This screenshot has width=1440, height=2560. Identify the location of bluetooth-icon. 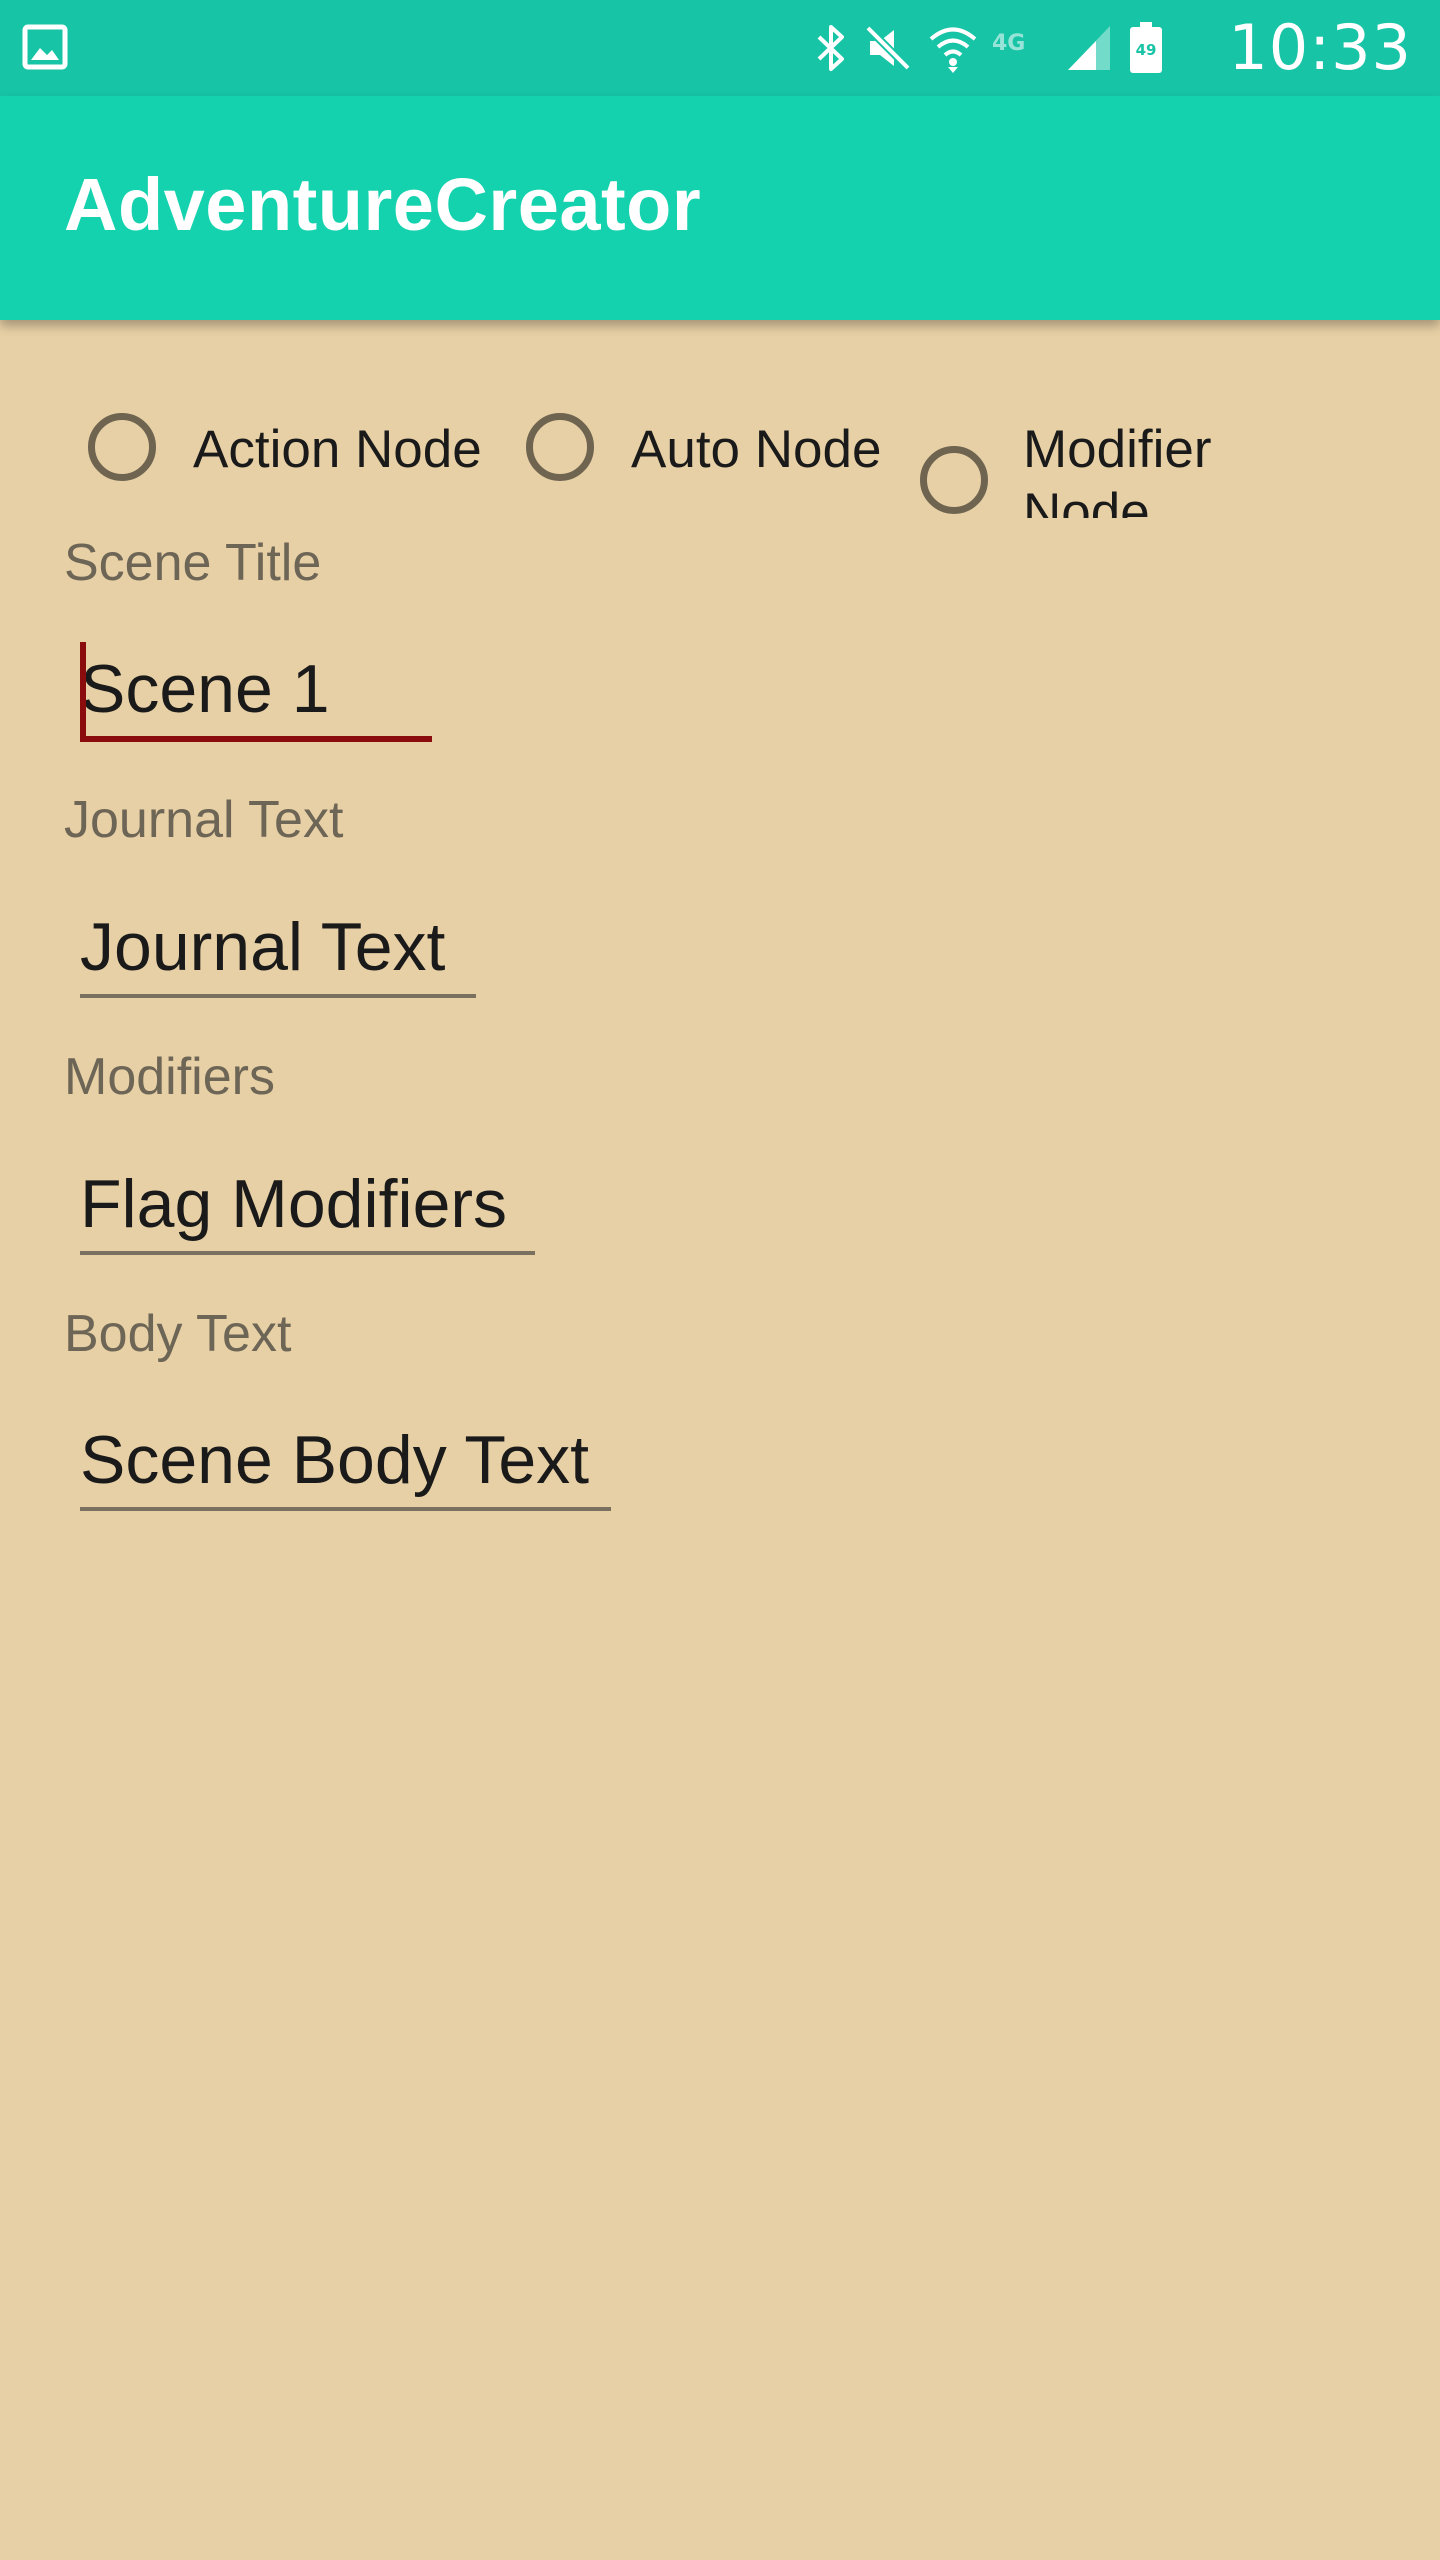
(830, 48).